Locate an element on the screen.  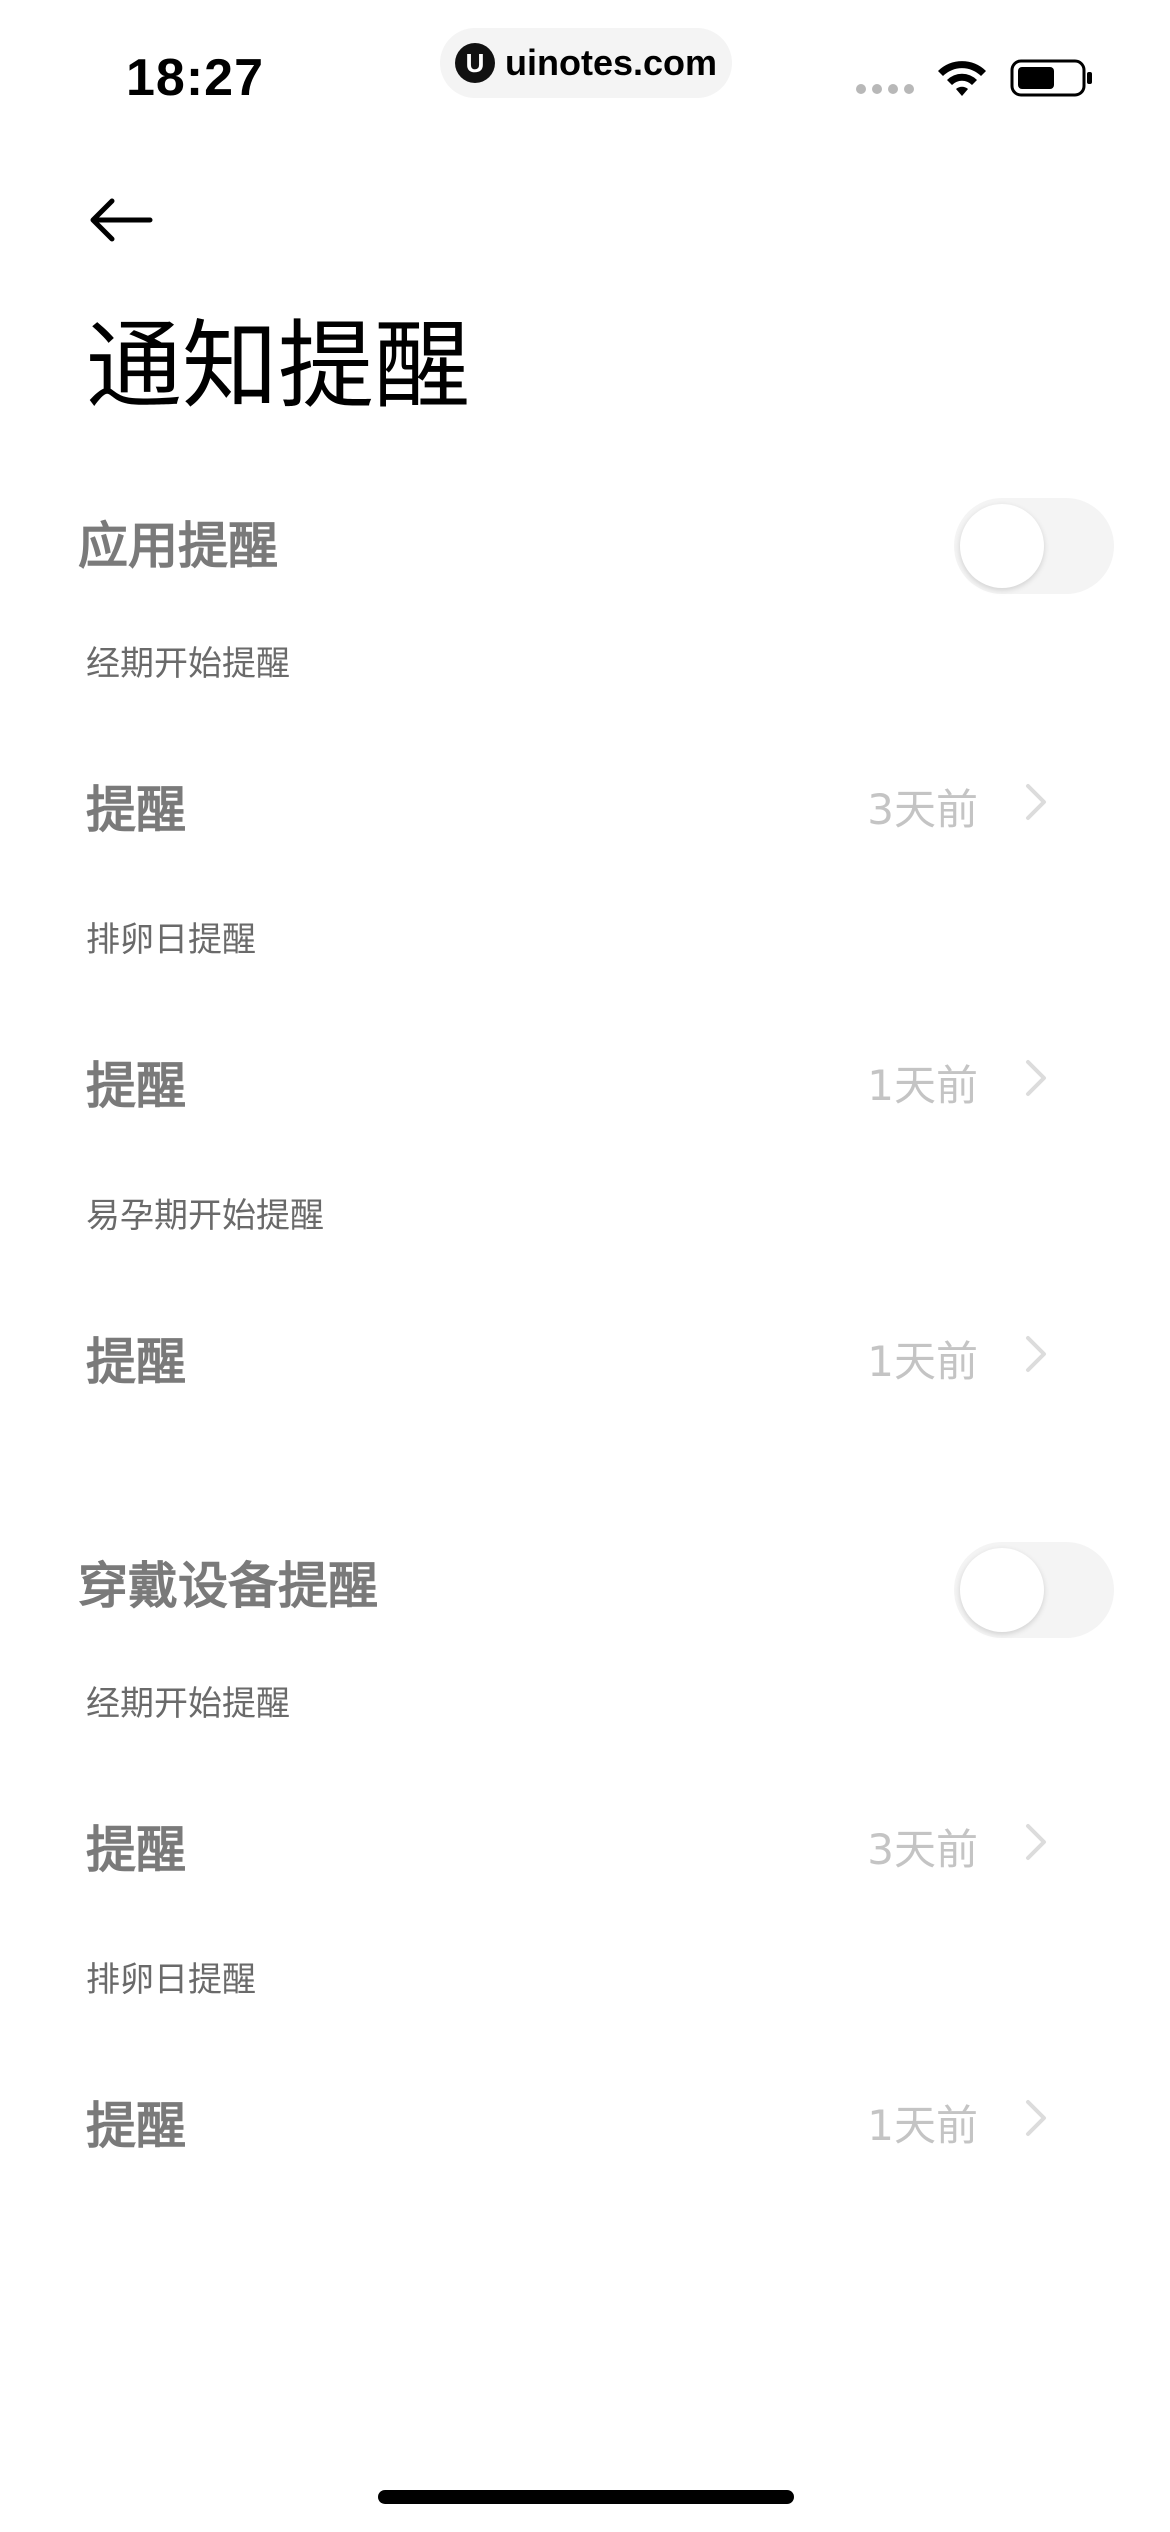
reminder-row-fertile-start: 提醒 1天前 is located at coordinates (585, 1353).